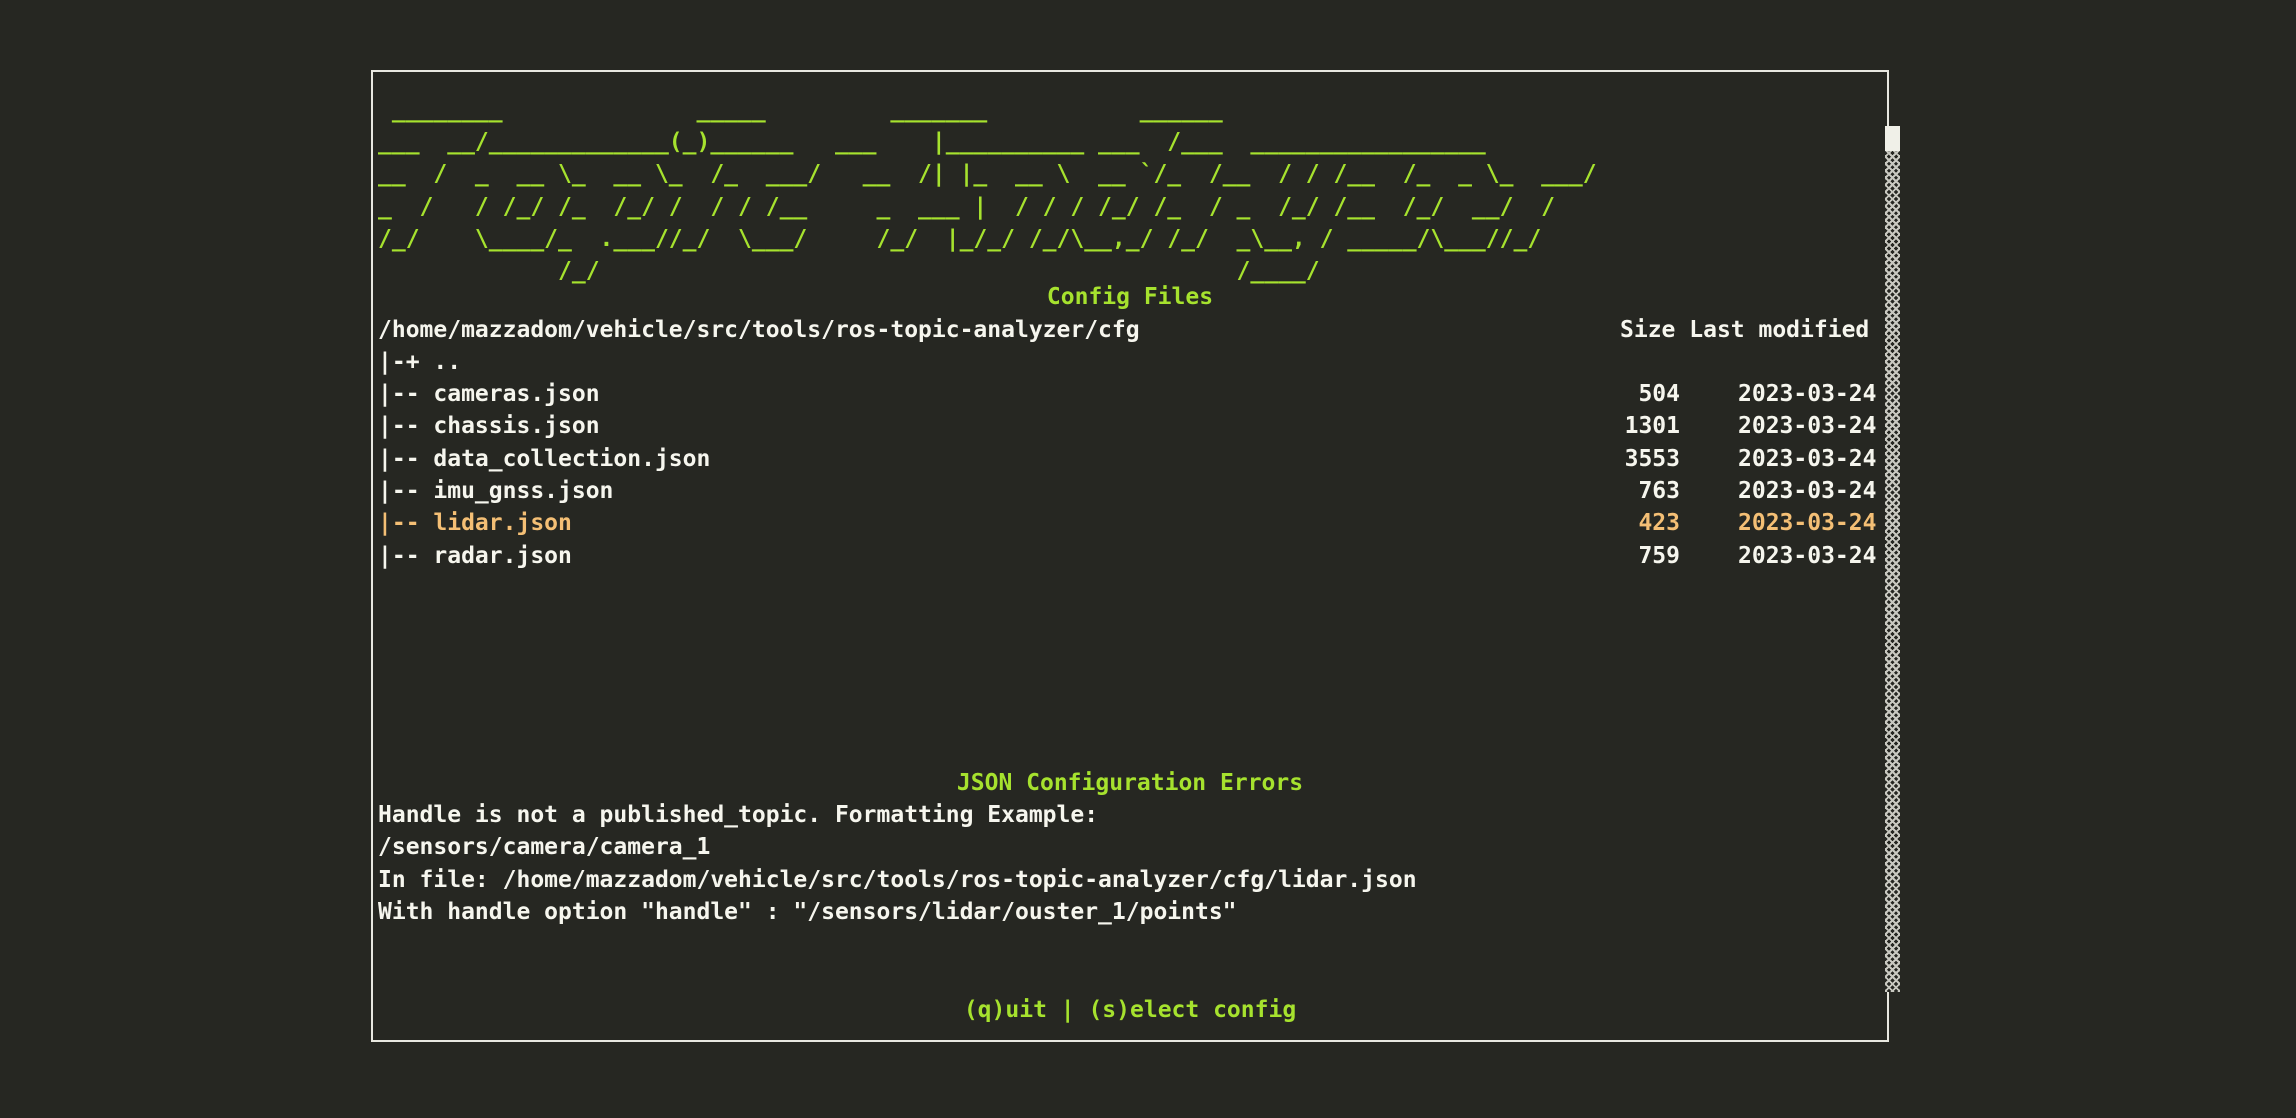 The width and height of the screenshot is (2296, 1118). I want to click on file-size: 759, so click(1659, 556).